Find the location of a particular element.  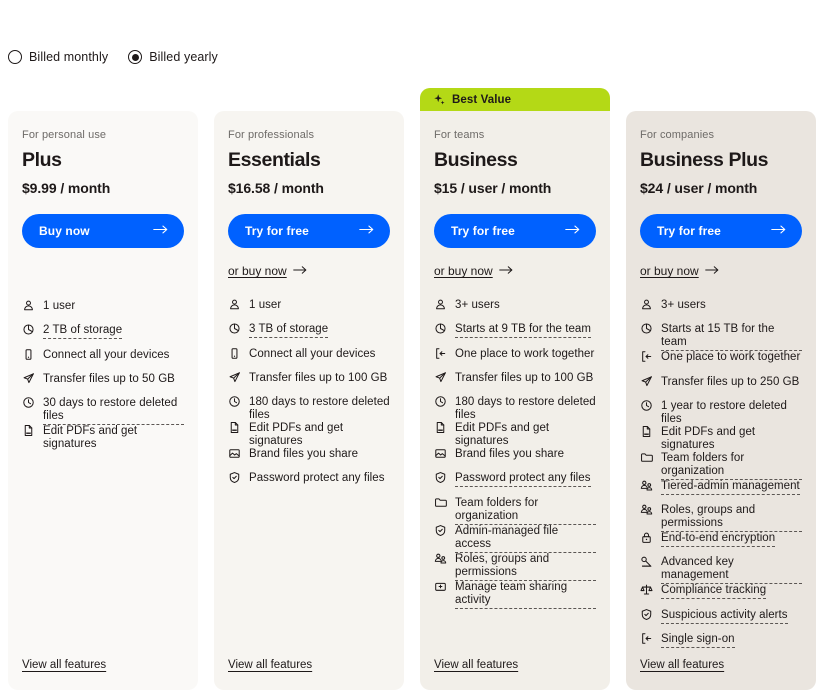

roles-icon is located at coordinates (646, 512).